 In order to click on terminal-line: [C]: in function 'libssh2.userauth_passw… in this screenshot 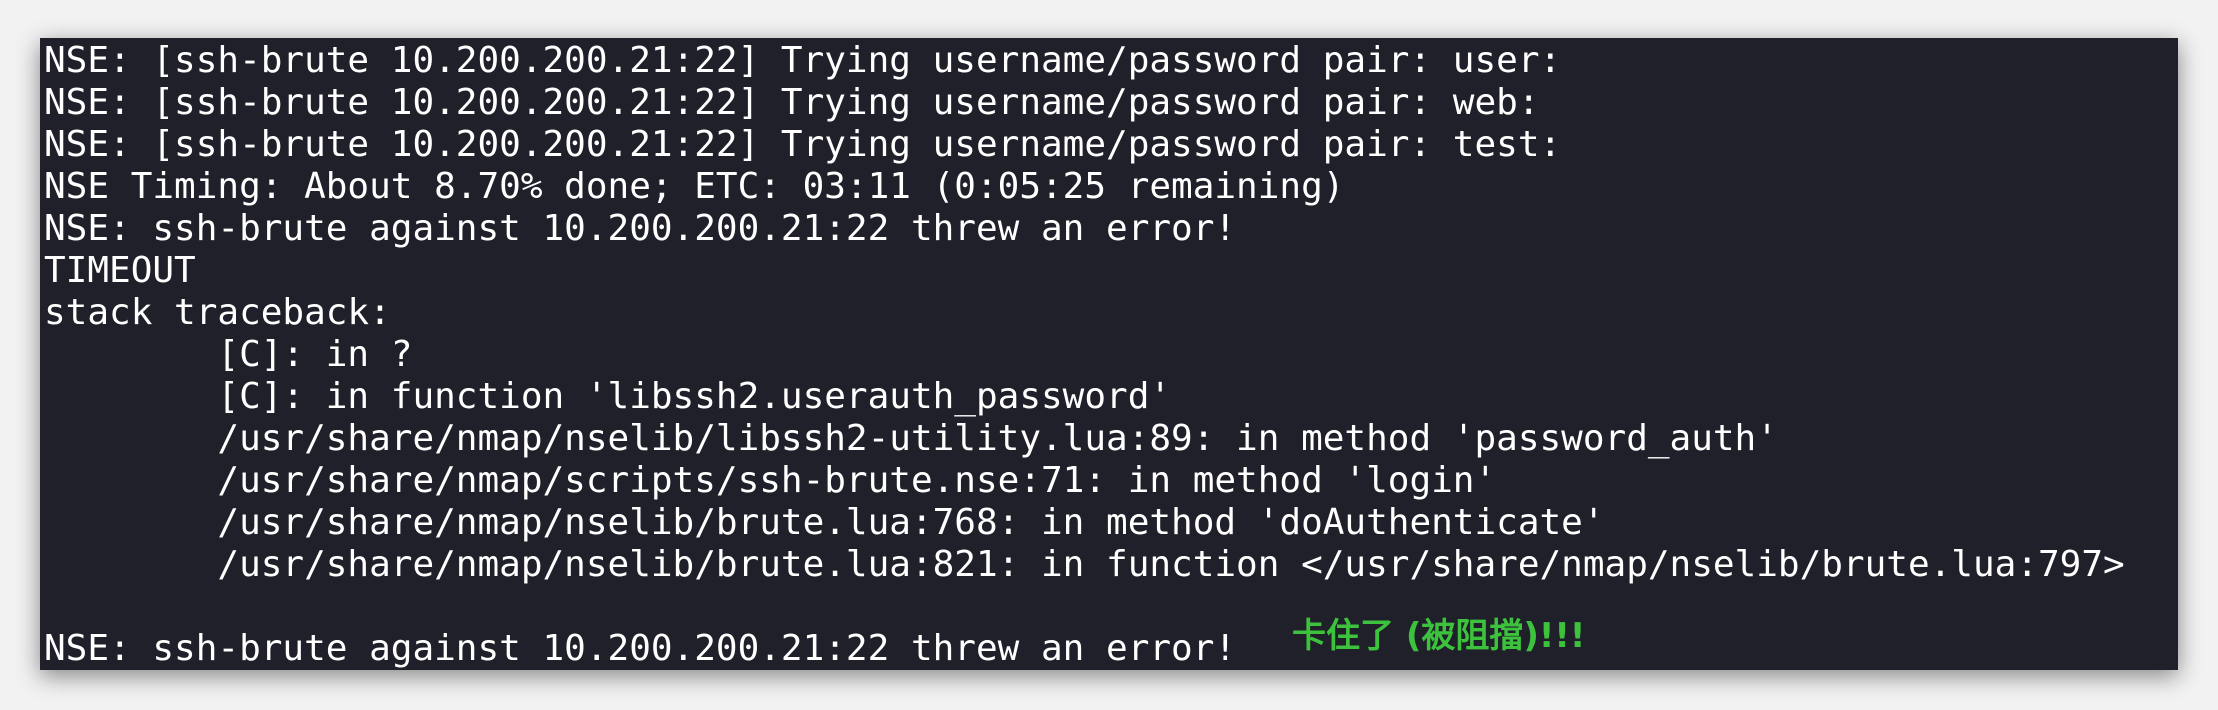, I will do `click(608, 396)`.